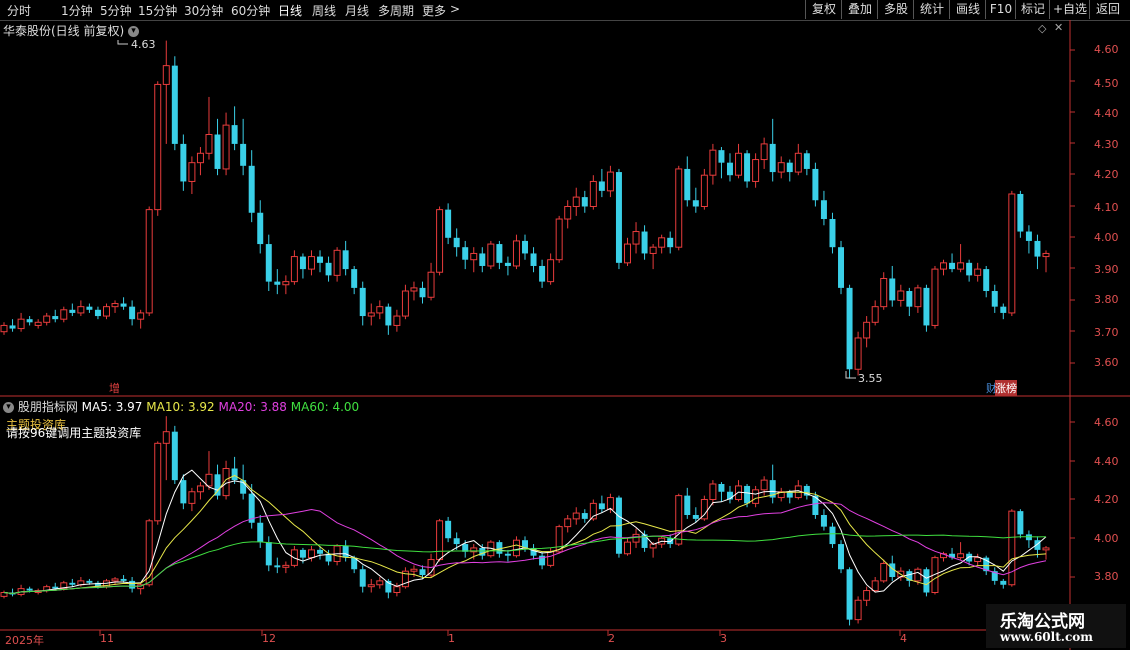 The image size is (1130, 650). What do you see at coordinates (451, 638) in the screenshot?
I see `x-tick: 1` at bounding box center [451, 638].